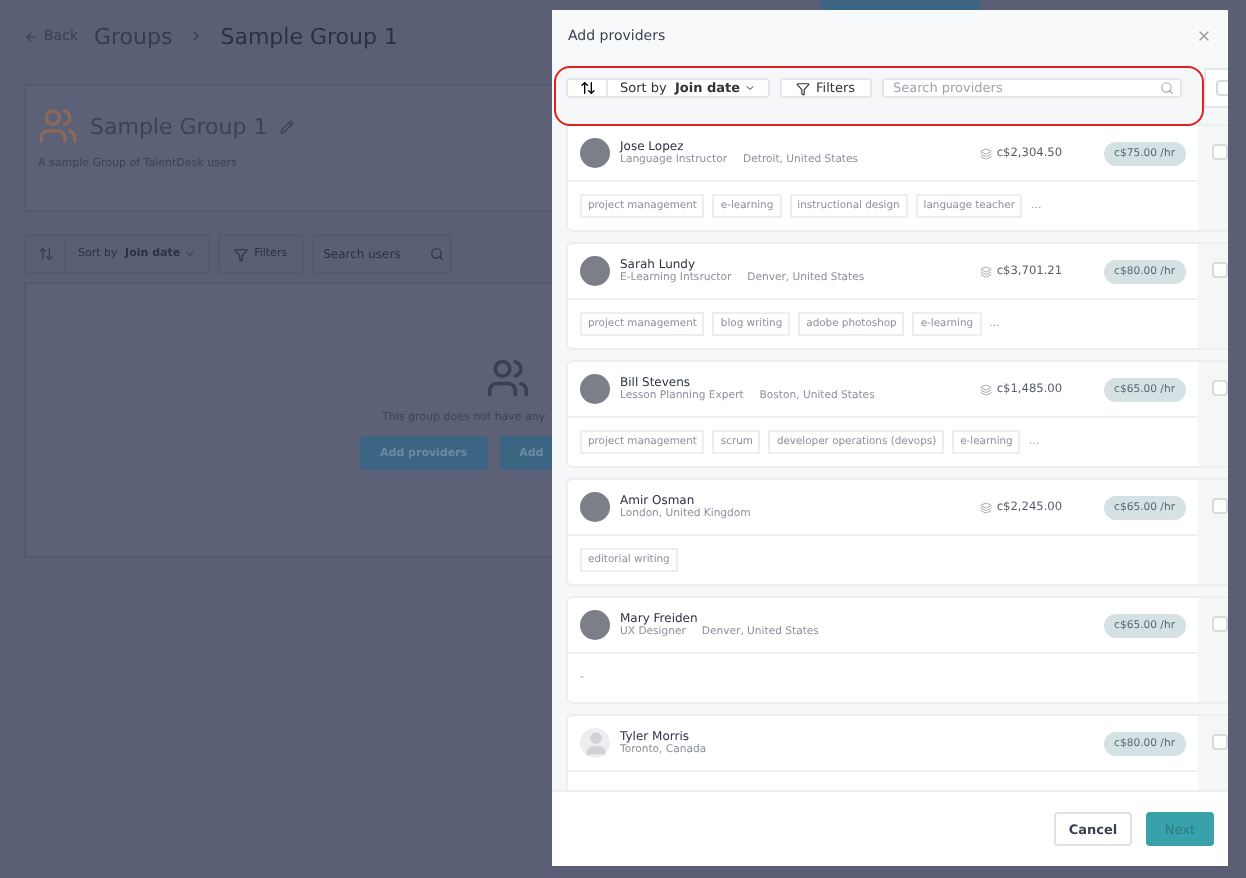 The width and height of the screenshot is (1246, 878). I want to click on select-all-checkbox, so click(1221, 88).